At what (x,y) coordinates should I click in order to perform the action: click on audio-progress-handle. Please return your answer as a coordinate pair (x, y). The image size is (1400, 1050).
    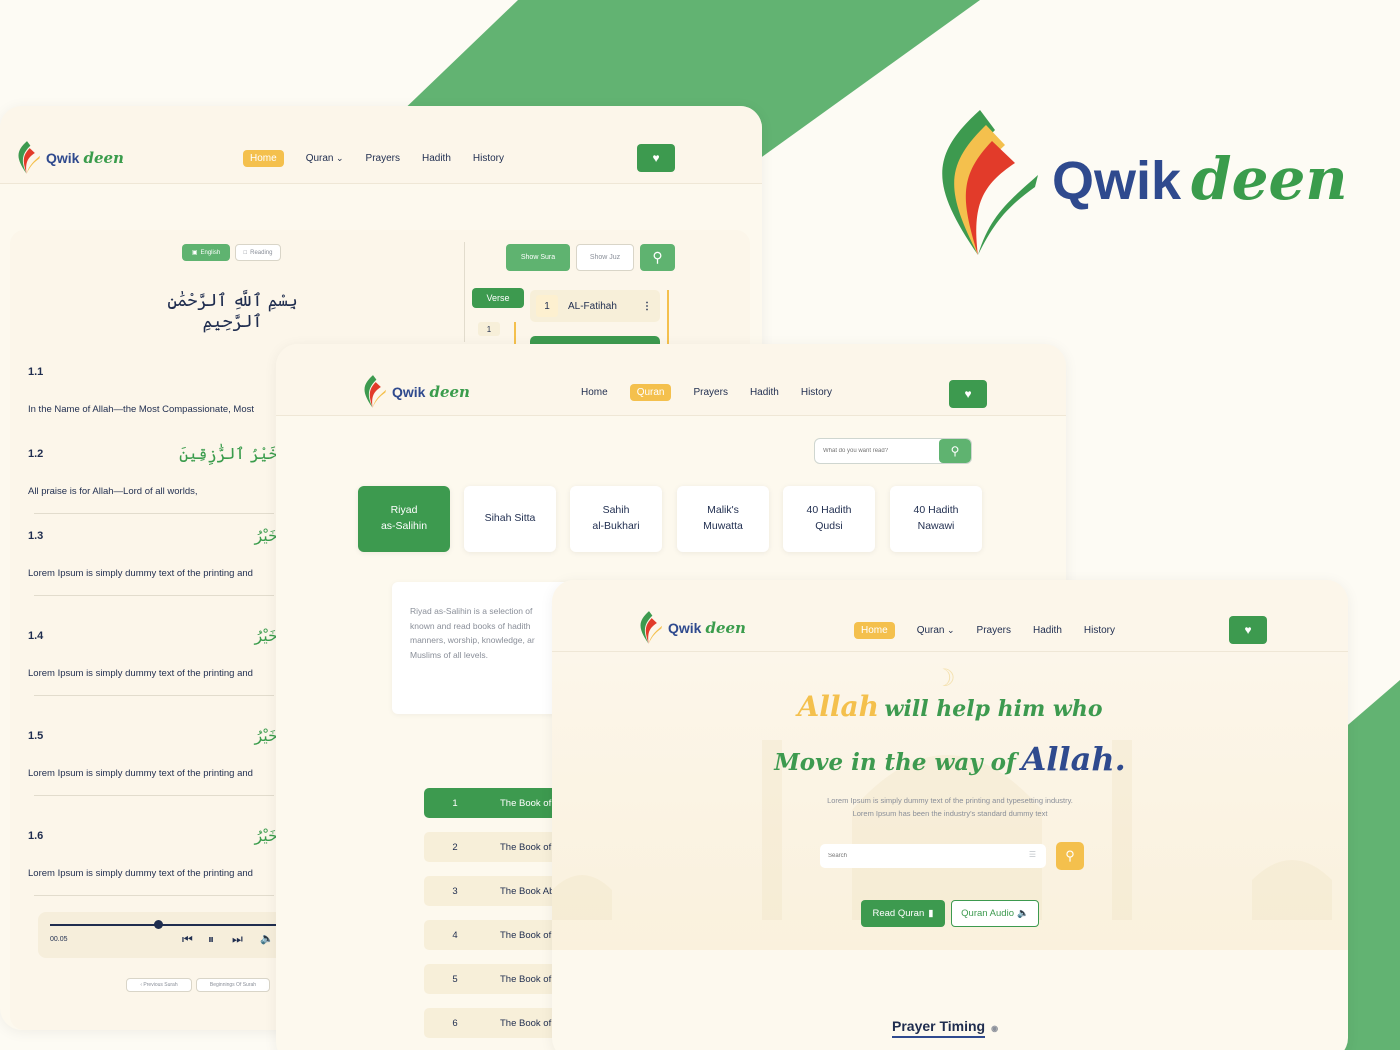
    Looking at the image, I should click on (158, 924).